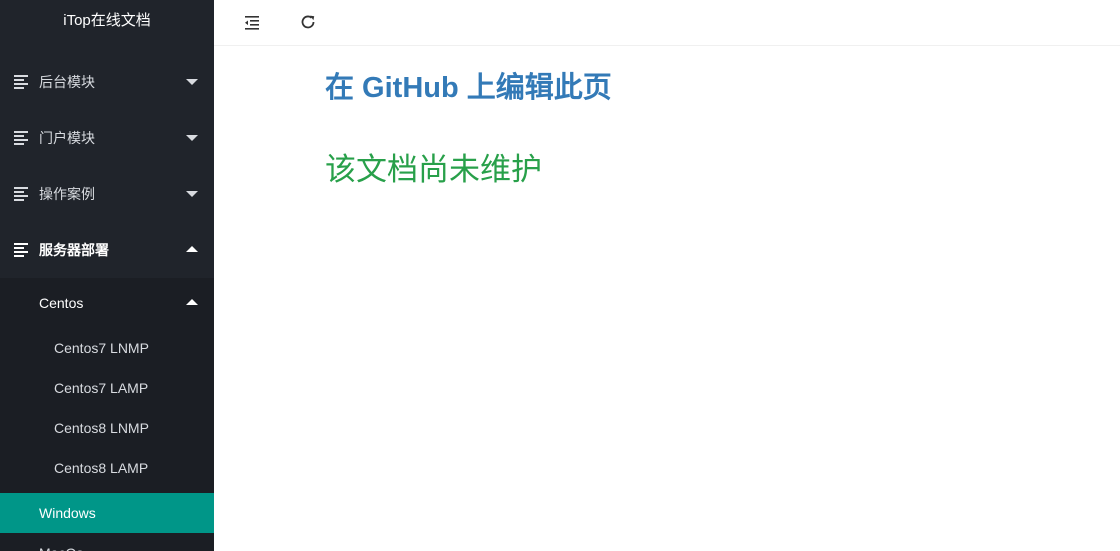 Image resolution: width=1120 pixels, height=551 pixels. Describe the element at coordinates (107, 542) in the screenshot. I see `submenu-item: MacOs` at that location.